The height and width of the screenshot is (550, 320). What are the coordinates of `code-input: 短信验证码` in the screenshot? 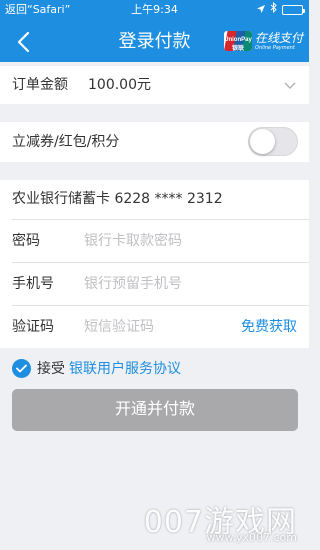 It's located at (119, 327).